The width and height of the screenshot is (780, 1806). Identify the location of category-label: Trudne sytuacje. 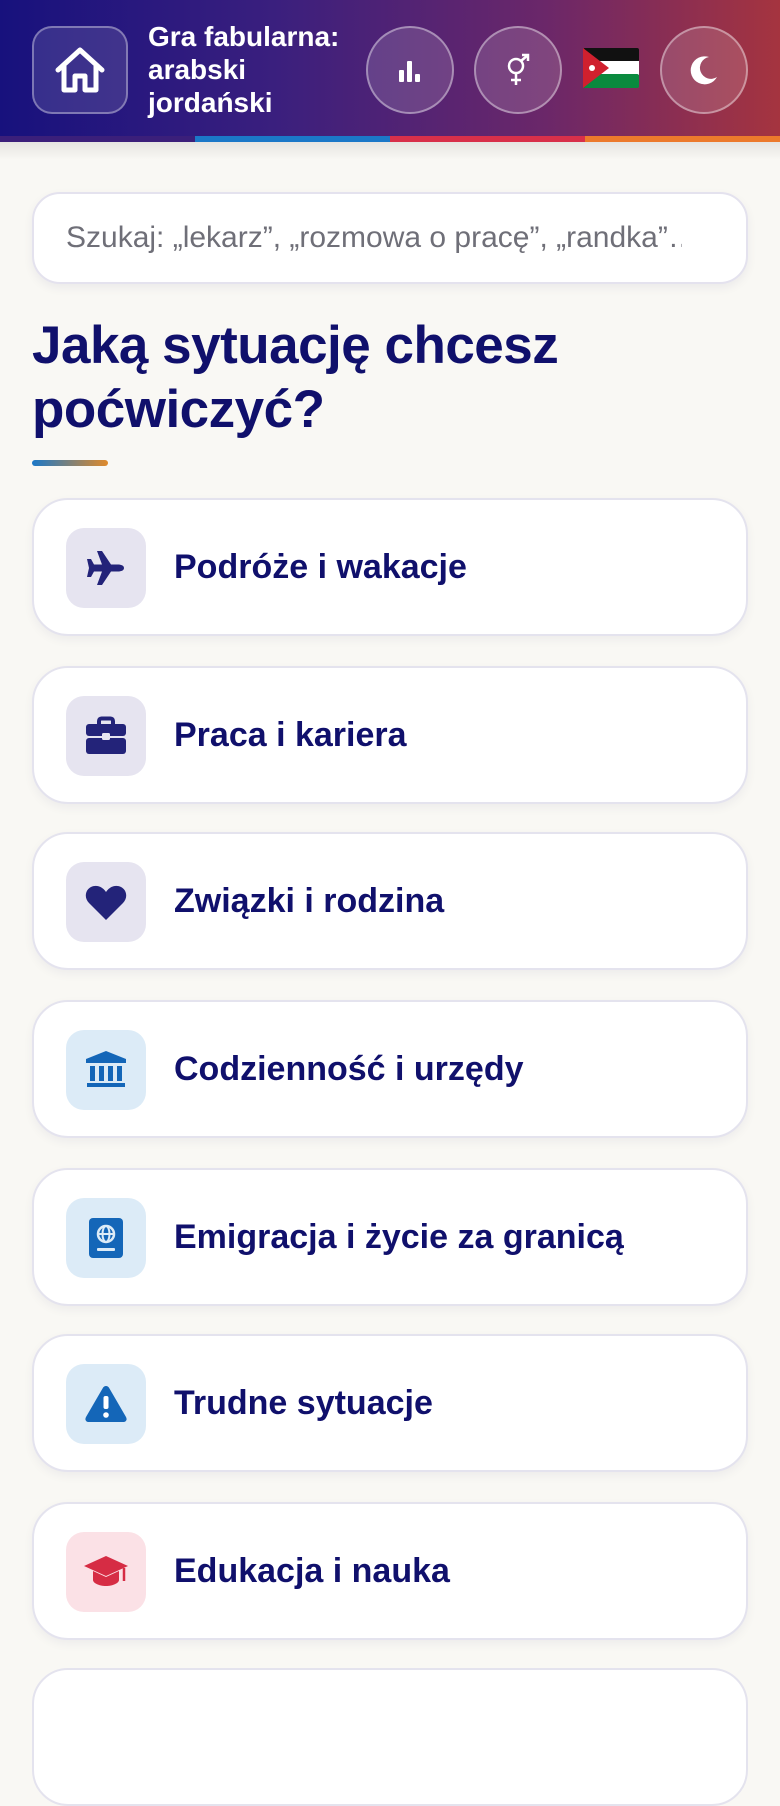
(303, 1402).